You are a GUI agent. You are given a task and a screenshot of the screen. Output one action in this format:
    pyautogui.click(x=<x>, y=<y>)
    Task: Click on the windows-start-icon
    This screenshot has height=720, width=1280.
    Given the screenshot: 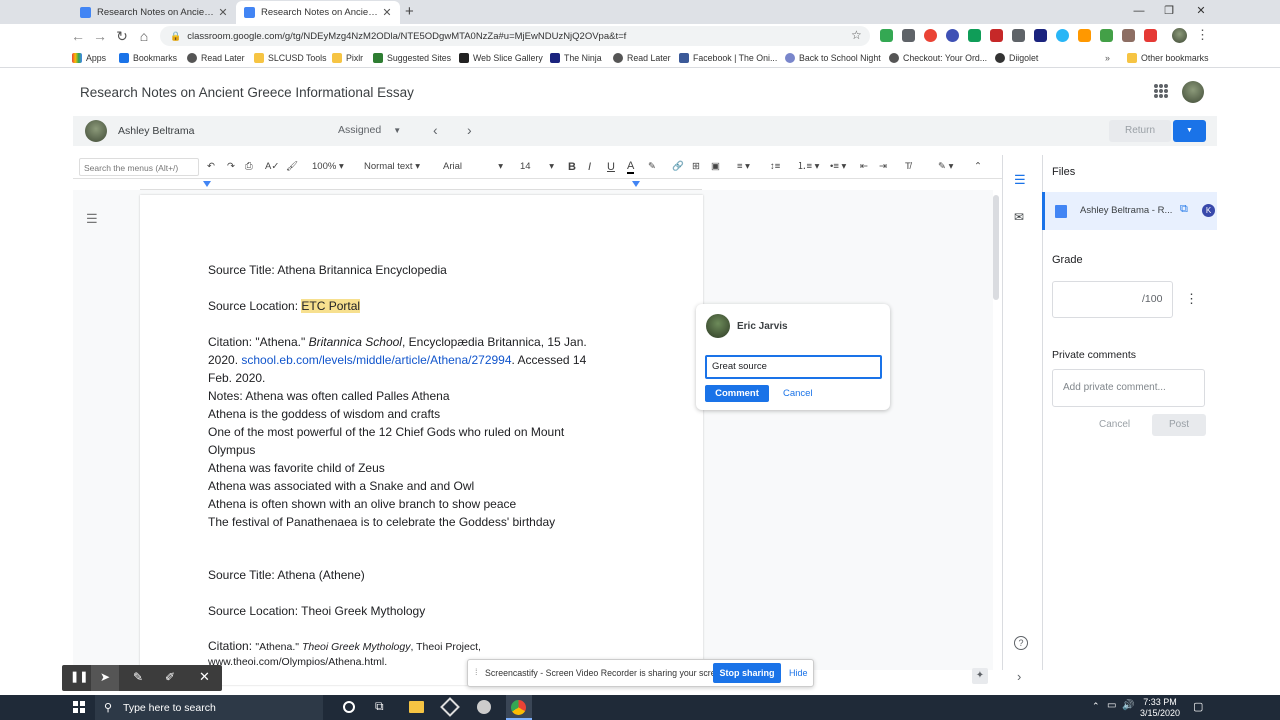 What is the action you would take?
    pyautogui.click(x=79, y=707)
    